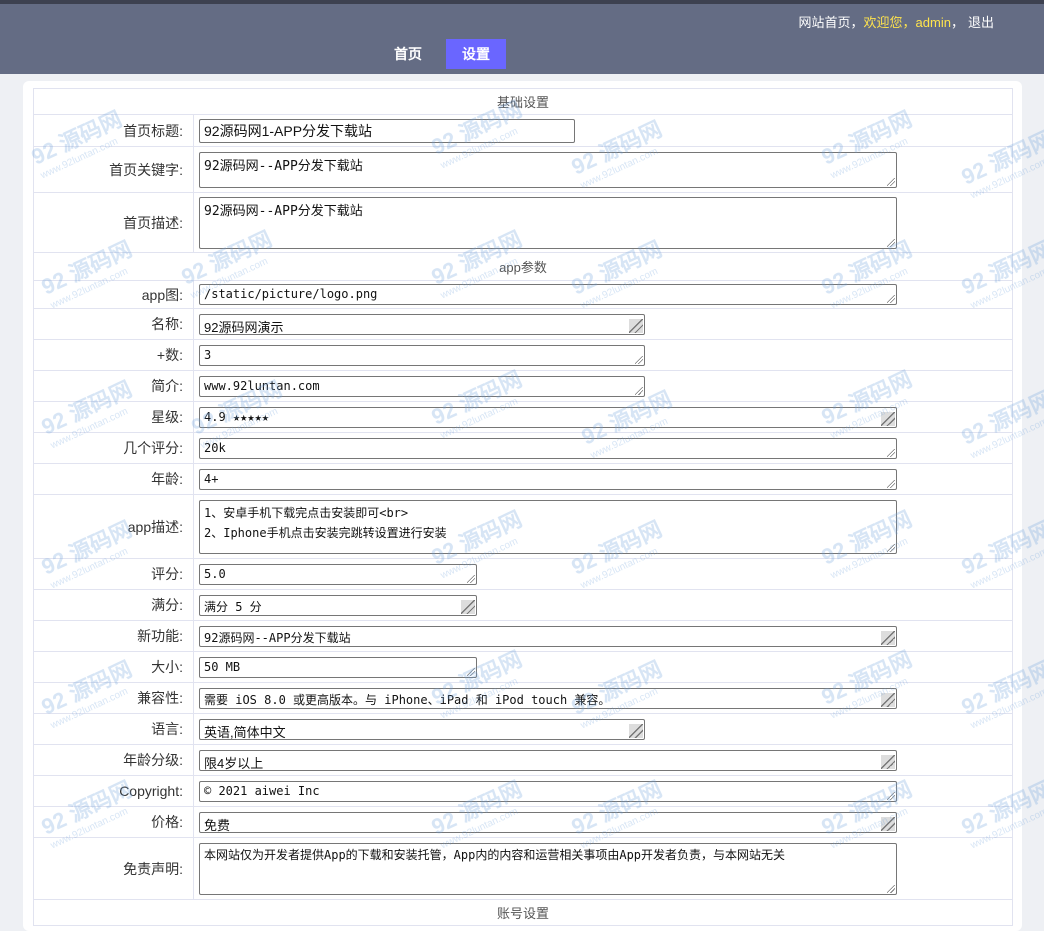 Image resolution: width=1044 pixels, height=931 pixels. What do you see at coordinates (422, 355) in the screenshot?
I see `plus-count-input: 3` at bounding box center [422, 355].